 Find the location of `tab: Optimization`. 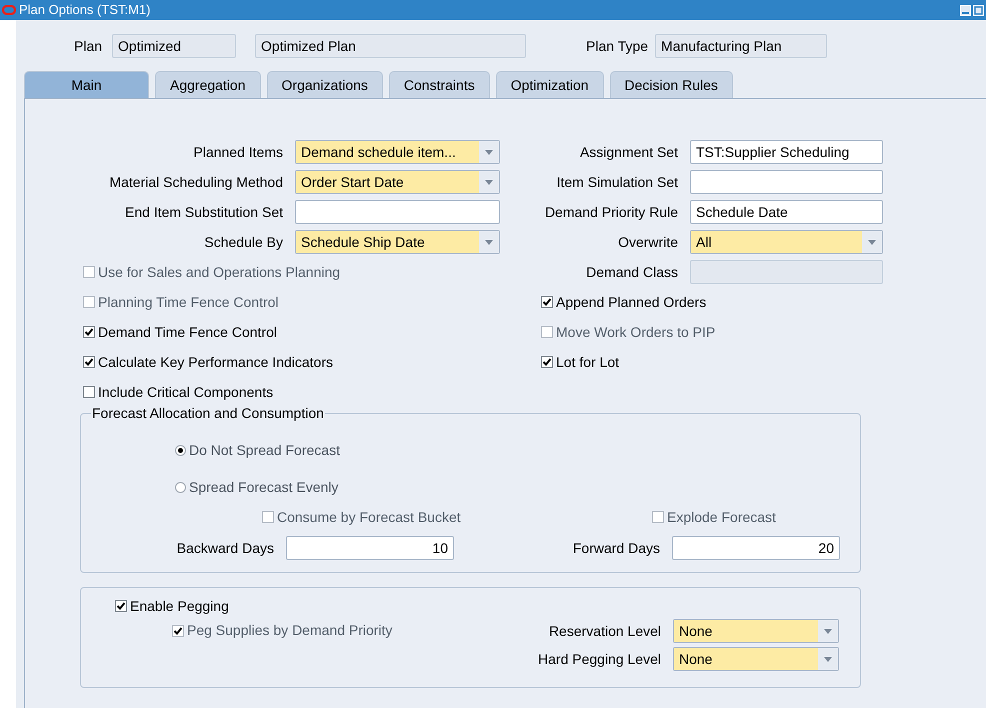

tab: Optimization is located at coordinates (550, 84).